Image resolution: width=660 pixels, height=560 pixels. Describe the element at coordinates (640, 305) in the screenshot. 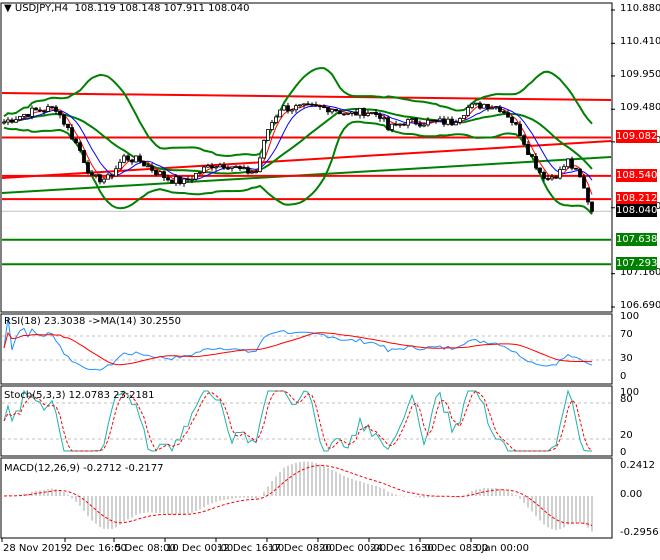

I see `price-tick: 106.690` at that location.